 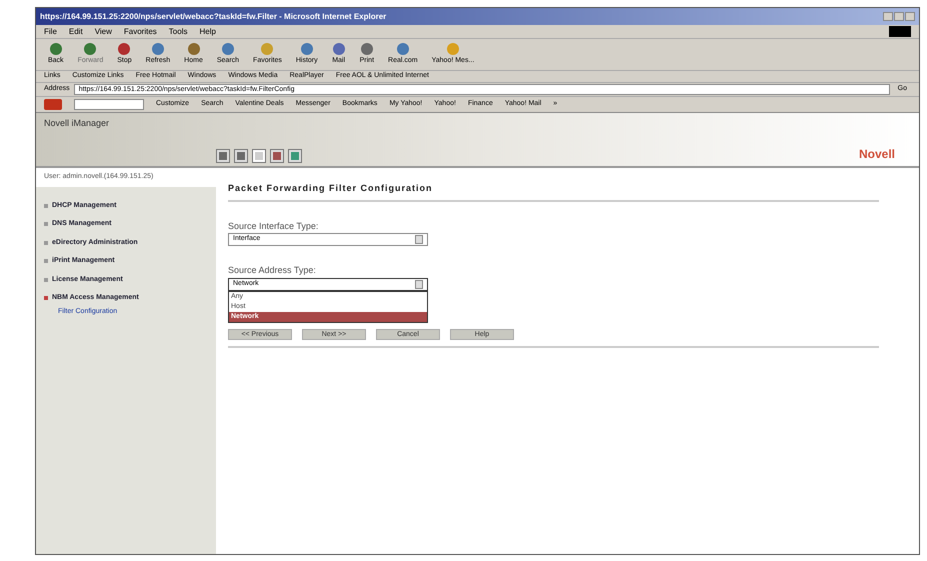 I want to click on menu-item: File, so click(x=50, y=32).